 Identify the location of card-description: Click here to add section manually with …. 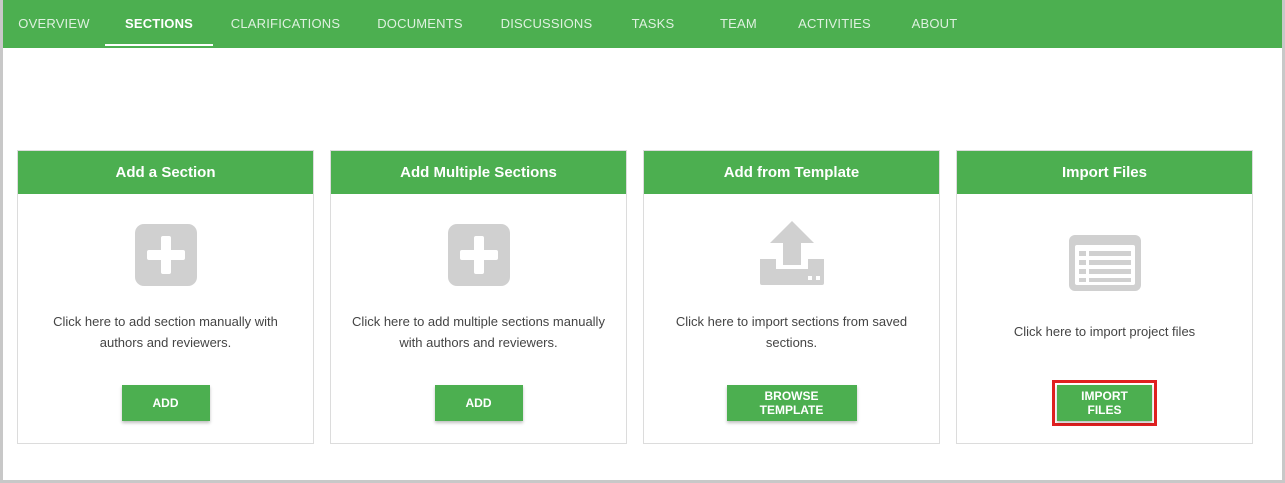
(165, 332).